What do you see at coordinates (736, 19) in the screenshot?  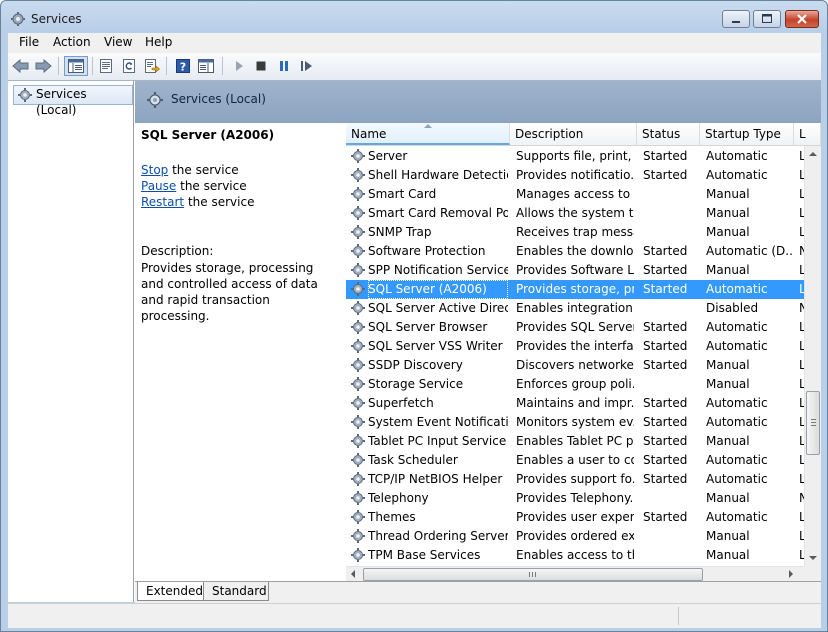 I see `minimize-button` at bounding box center [736, 19].